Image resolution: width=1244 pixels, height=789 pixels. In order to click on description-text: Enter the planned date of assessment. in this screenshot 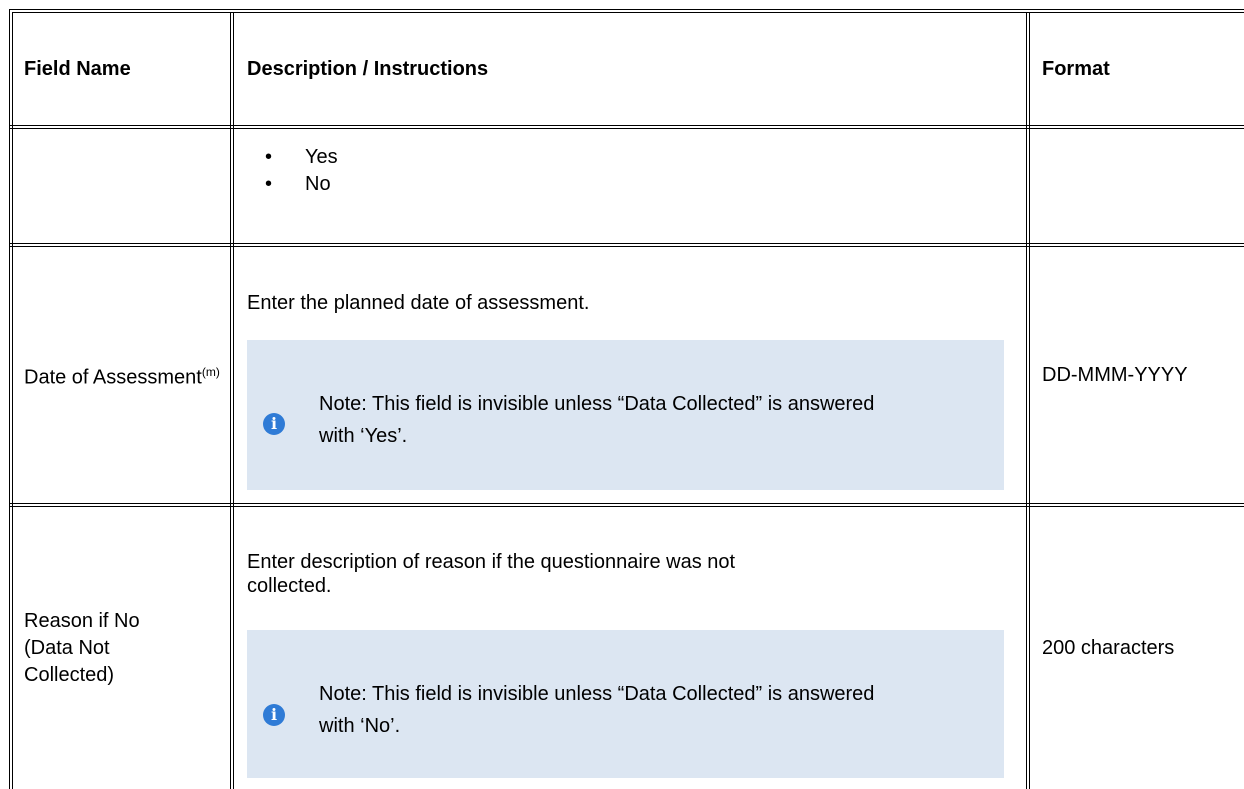, I will do `click(418, 303)`.